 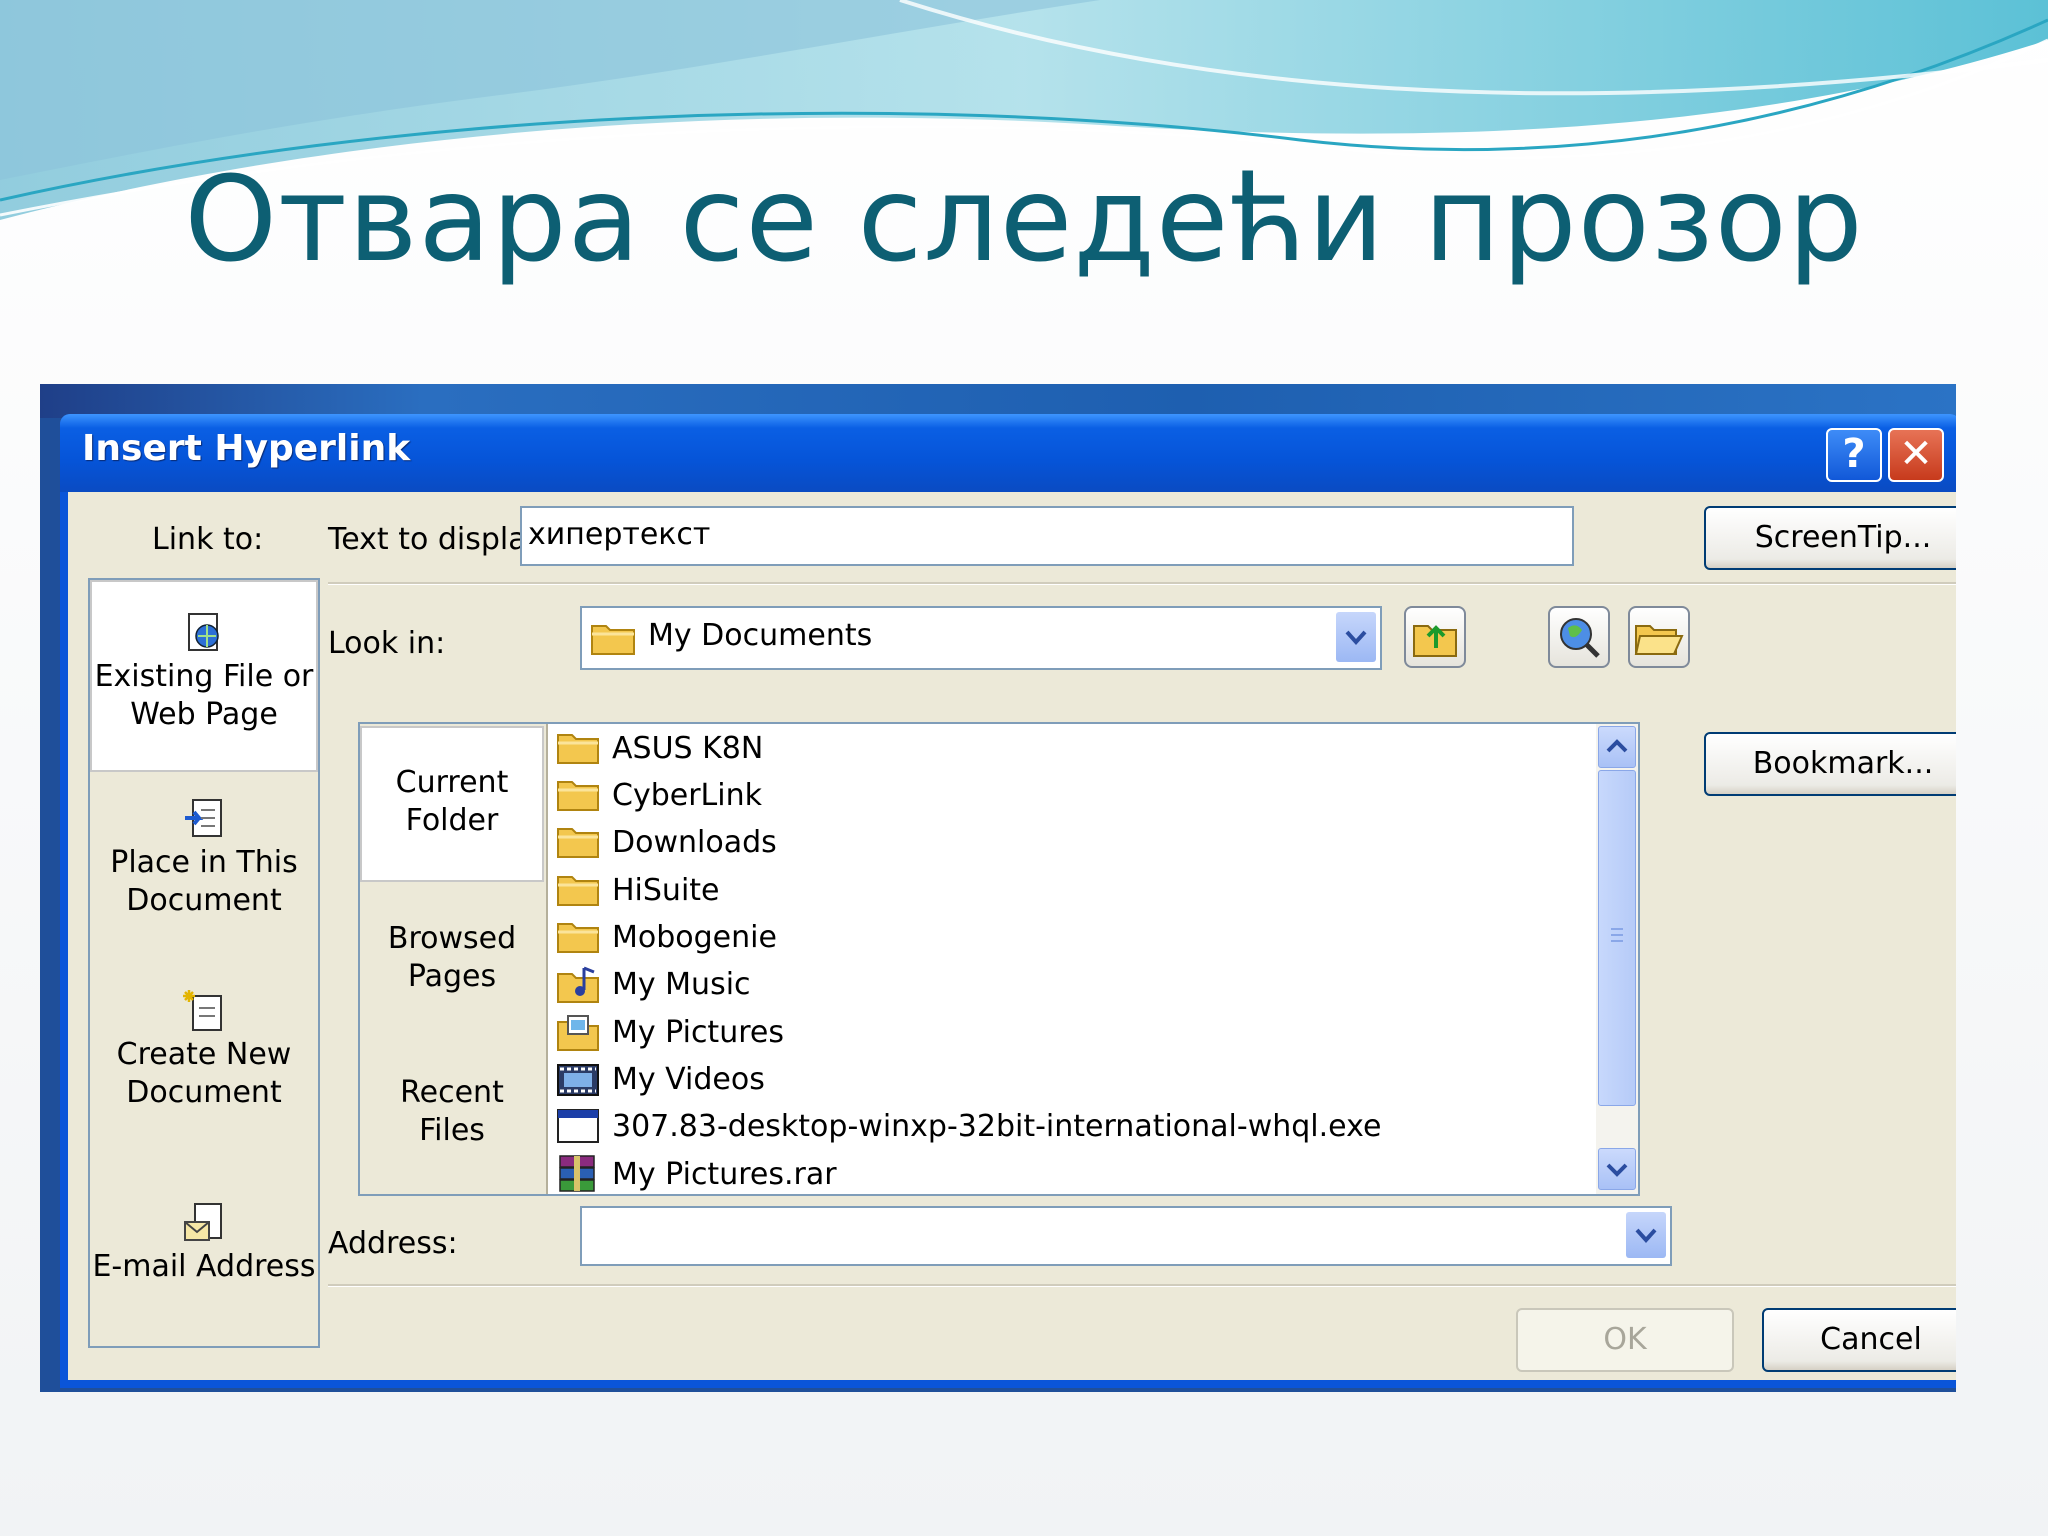 I want to click on list-item: ASUS K8N, so click(x=659, y=748).